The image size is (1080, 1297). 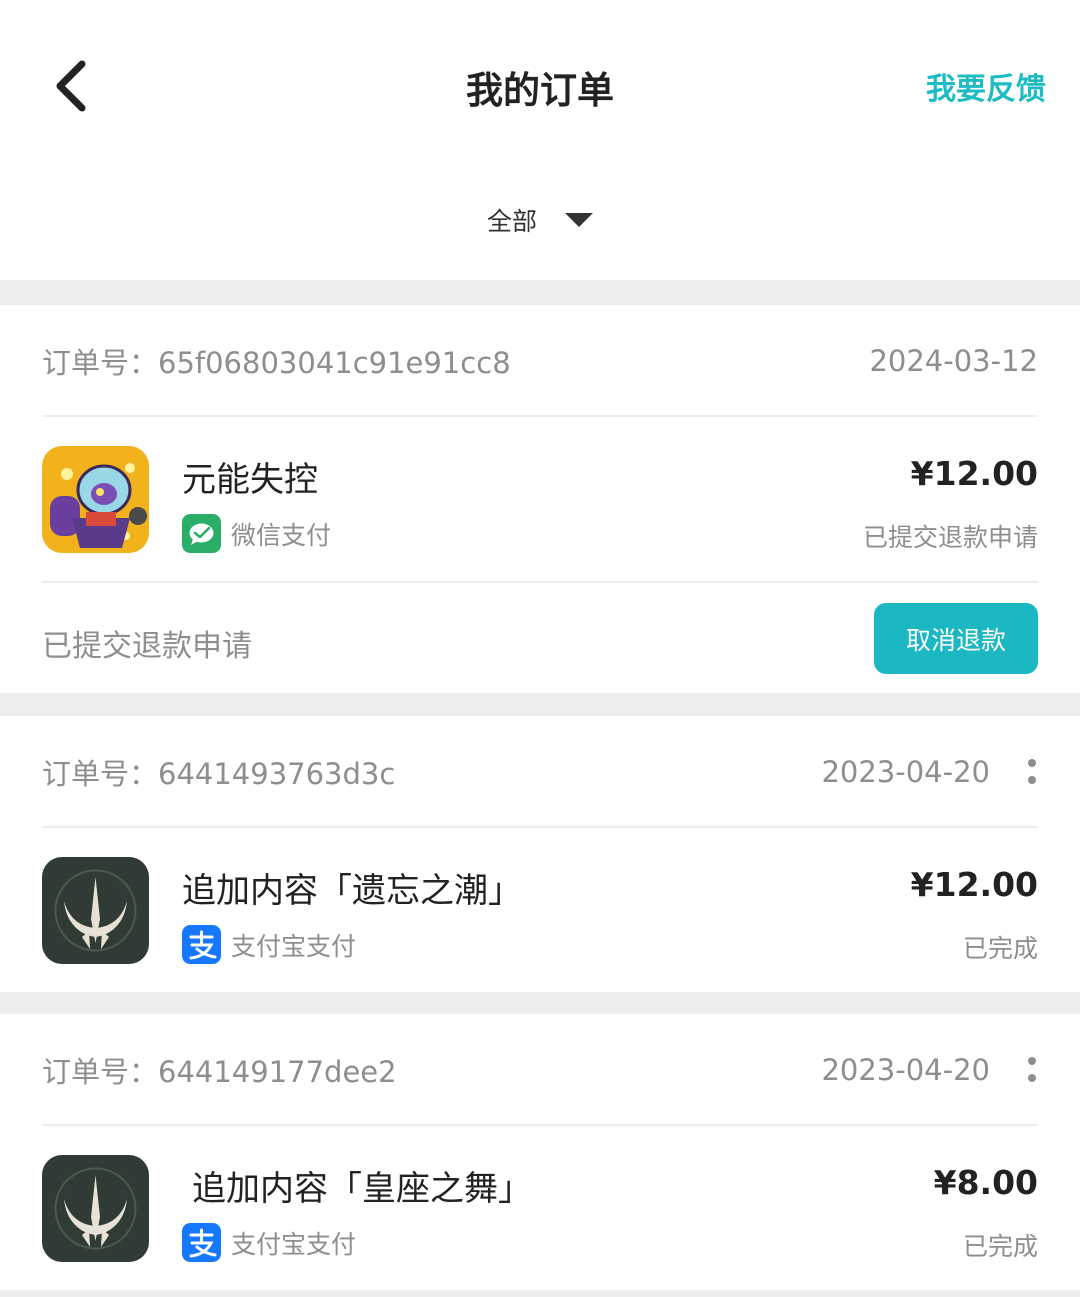 I want to click on order-header: 订单号：644149177dee2 2023-04-20, so click(x=540, y=1069).